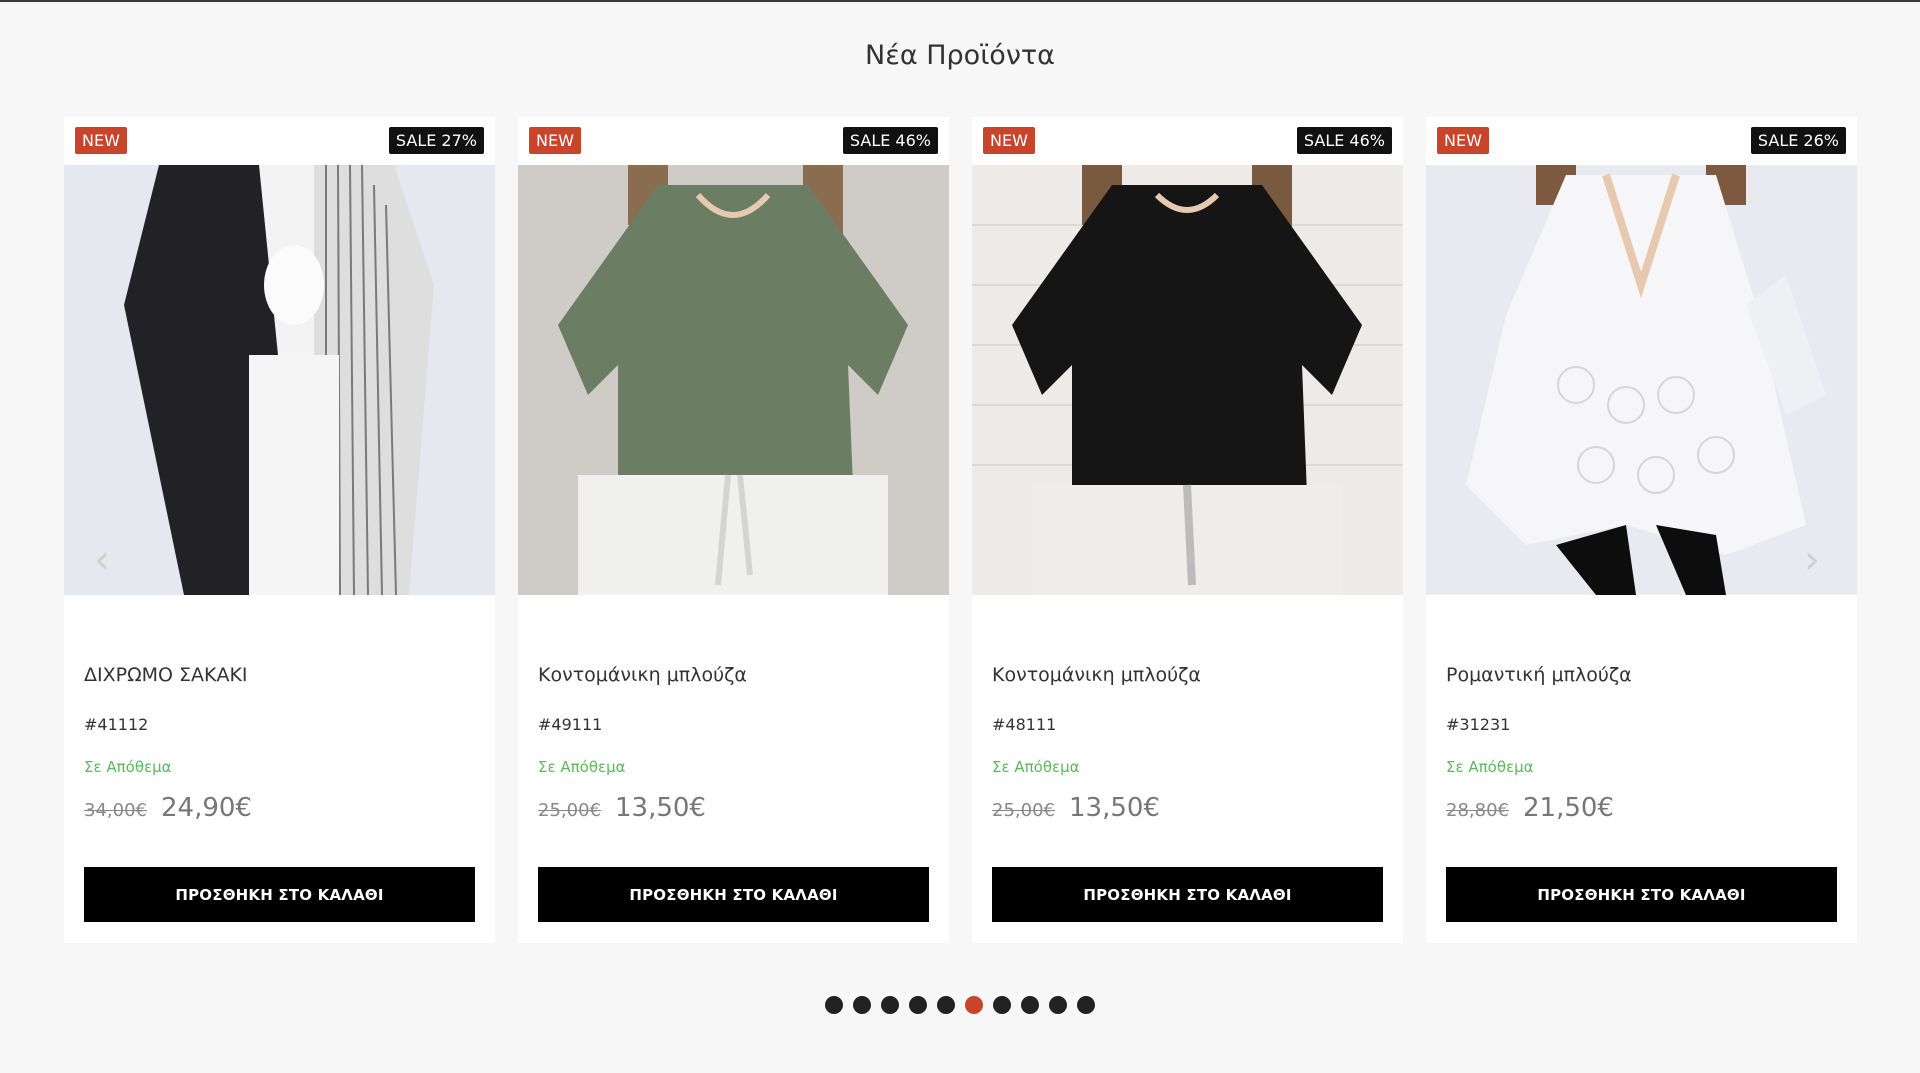  I want to click on product-photo-black-top, so click(1187, 380).